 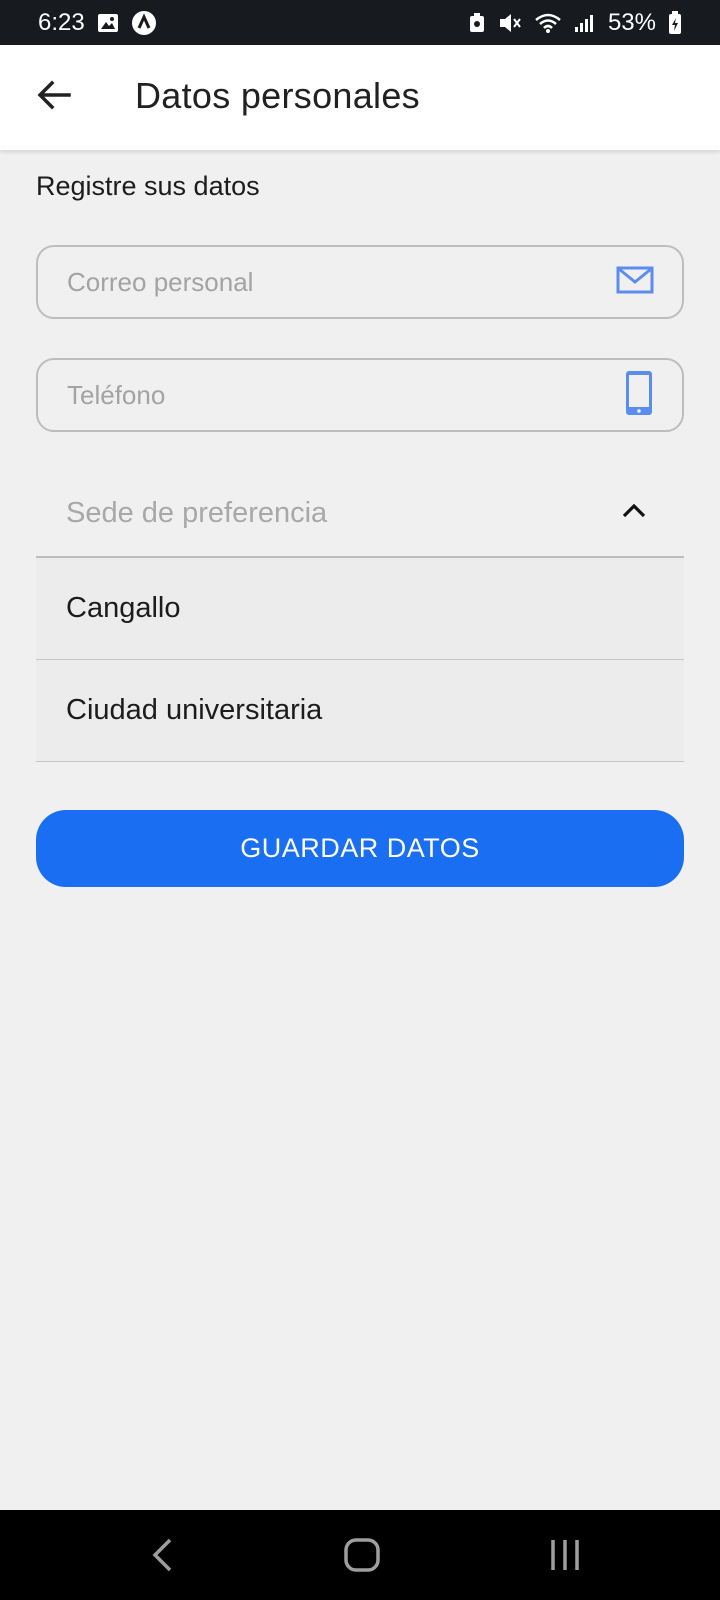 I want to click on nav-bar, so click(x=360, y=1555).